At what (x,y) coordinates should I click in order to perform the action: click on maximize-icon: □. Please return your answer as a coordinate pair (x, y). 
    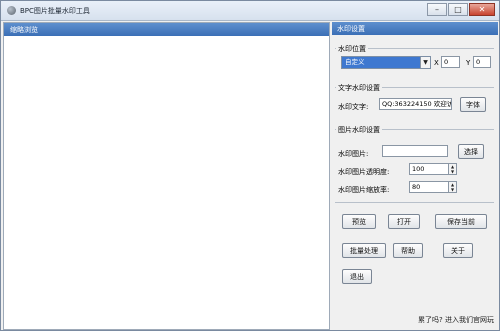
    Looking at the image, I should click on (458, 9).